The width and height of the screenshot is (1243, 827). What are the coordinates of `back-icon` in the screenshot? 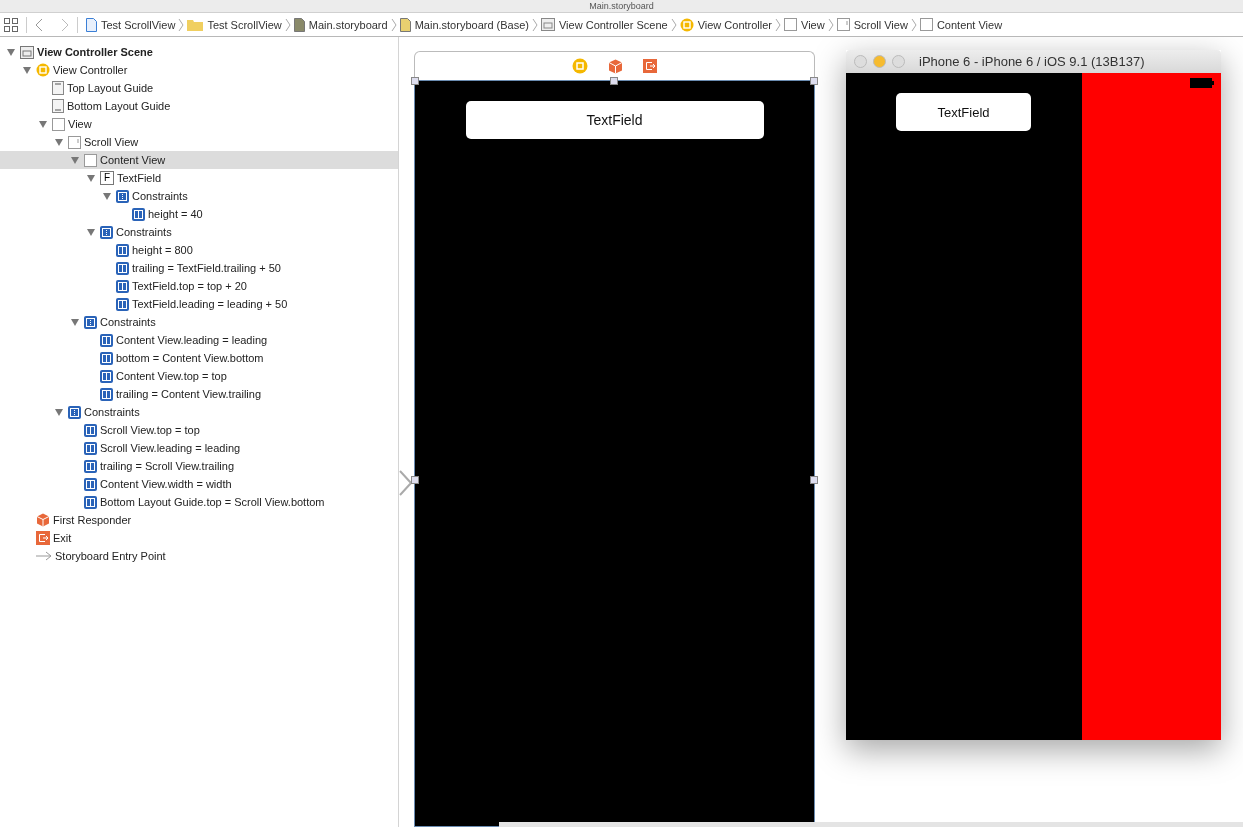 It's located at (39, 24).